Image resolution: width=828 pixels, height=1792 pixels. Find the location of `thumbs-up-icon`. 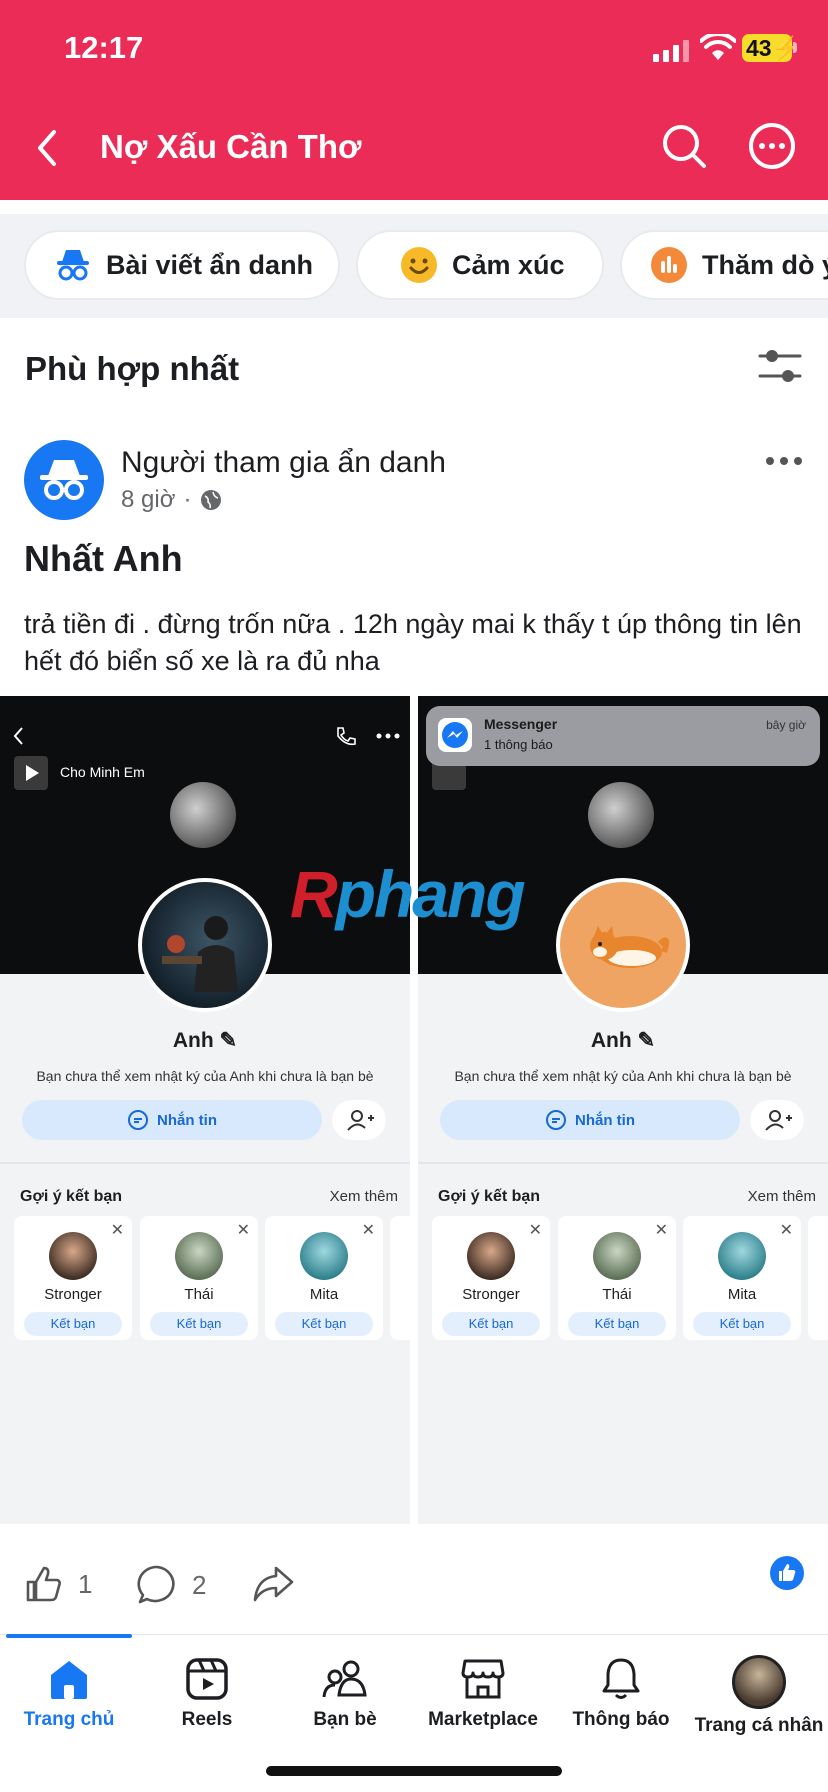

thumbs-up-icon is located at coordinates (787, 1572).